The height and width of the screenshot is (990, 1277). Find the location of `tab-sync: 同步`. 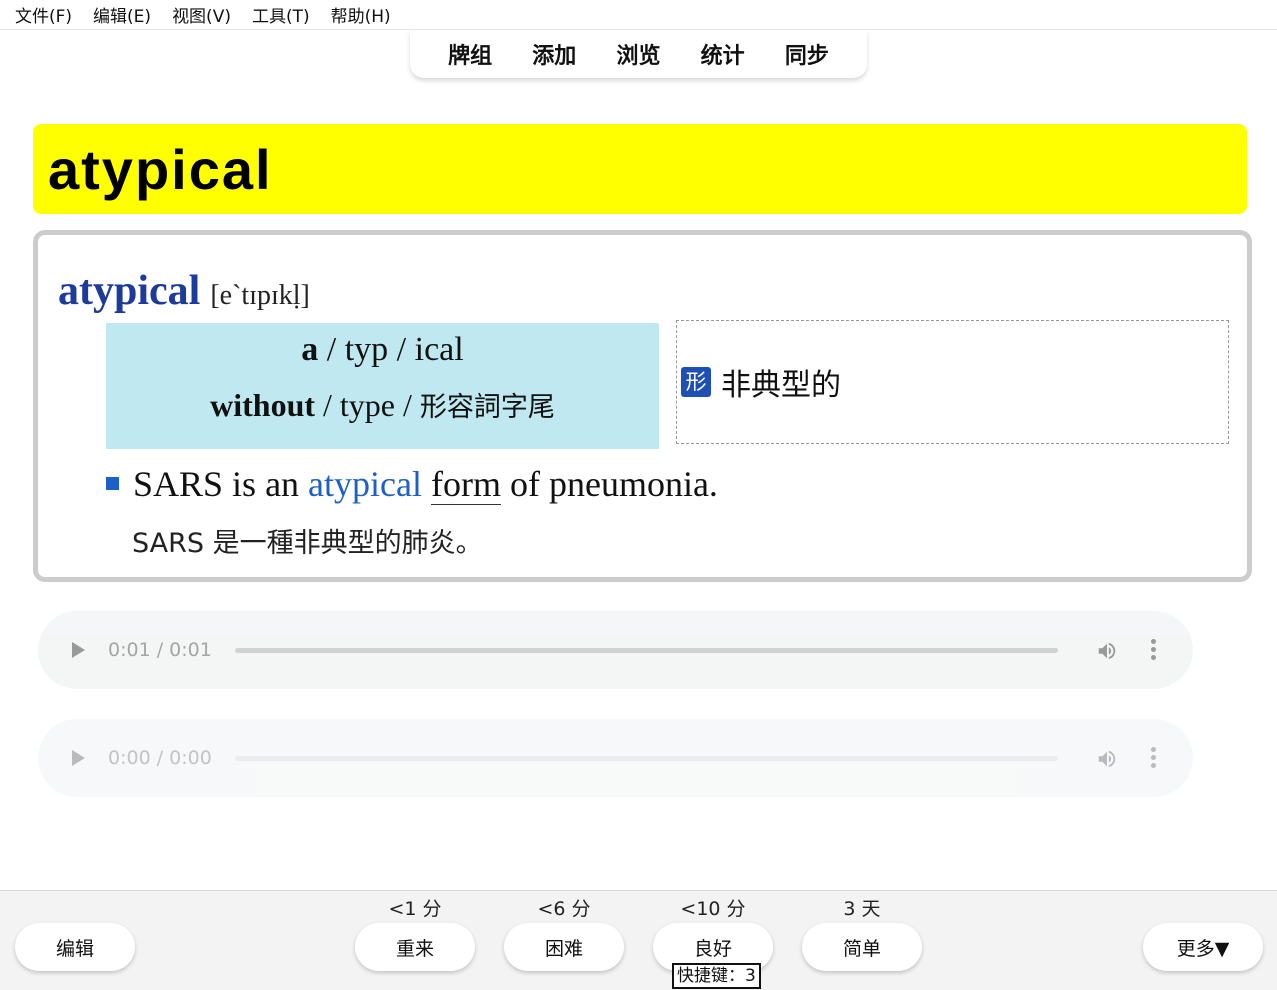

tab-sync: 同步 is located at coordinates (807, 54).